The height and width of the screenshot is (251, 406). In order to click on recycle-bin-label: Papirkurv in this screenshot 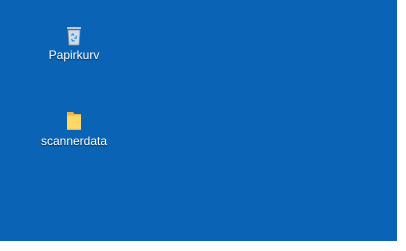, I will do `click(74, 55)`.